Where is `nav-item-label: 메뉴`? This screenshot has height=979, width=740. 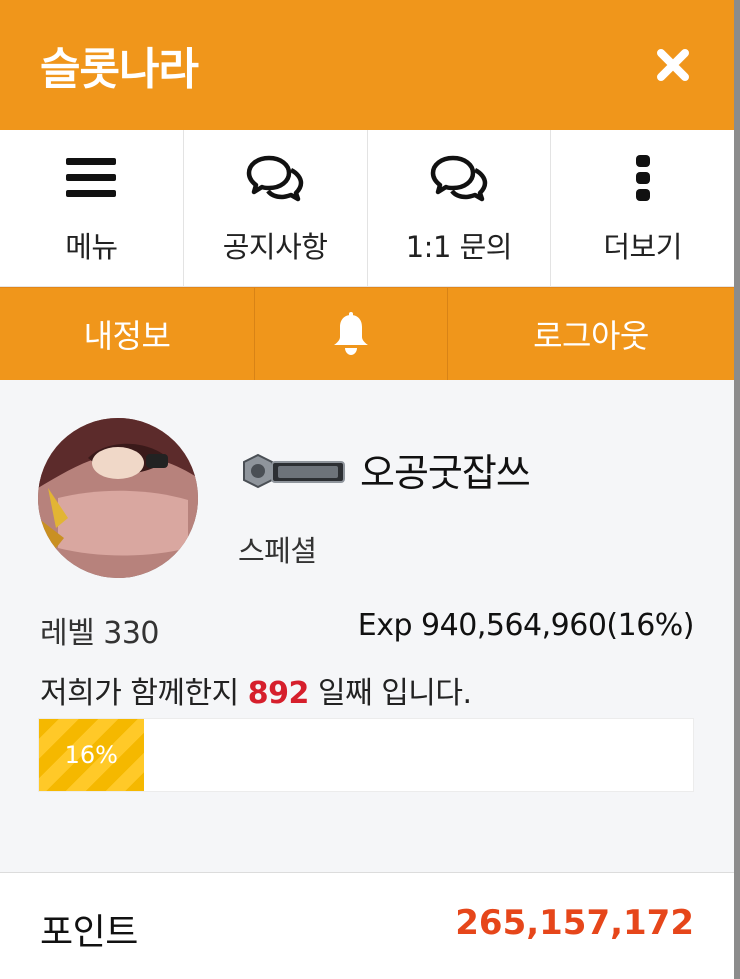 nav-item-label: 메뉴 is located at coordinates (91, 247).